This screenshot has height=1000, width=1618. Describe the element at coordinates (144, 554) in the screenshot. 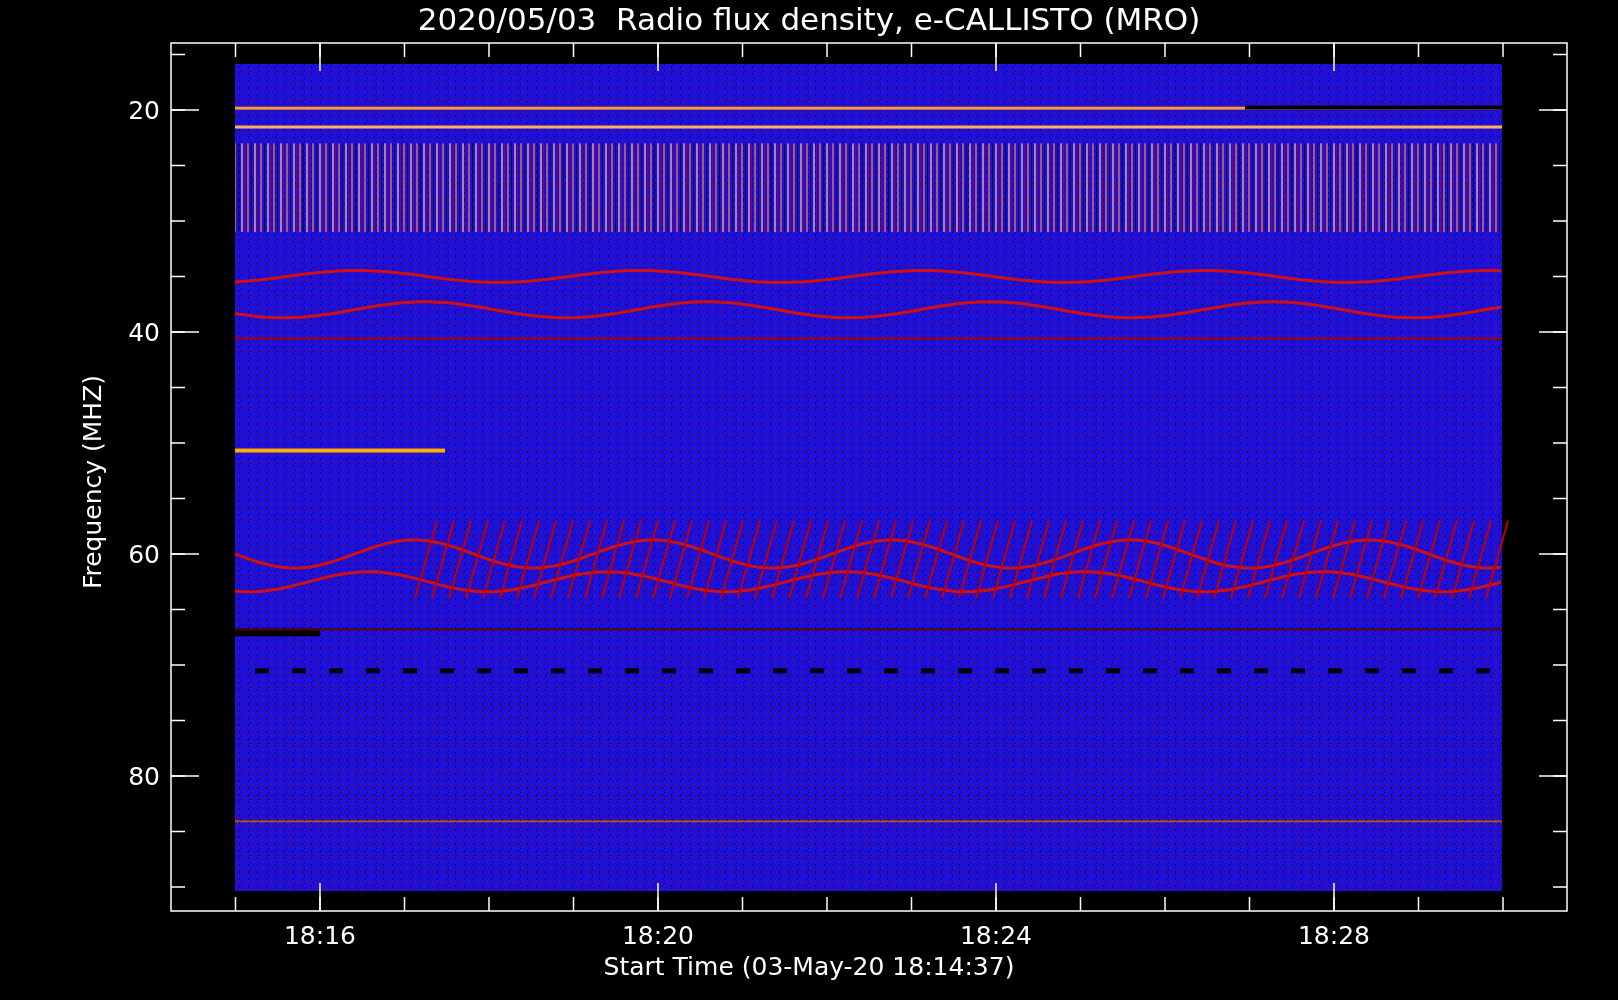

I see `y-tick-label: 60` at that location.